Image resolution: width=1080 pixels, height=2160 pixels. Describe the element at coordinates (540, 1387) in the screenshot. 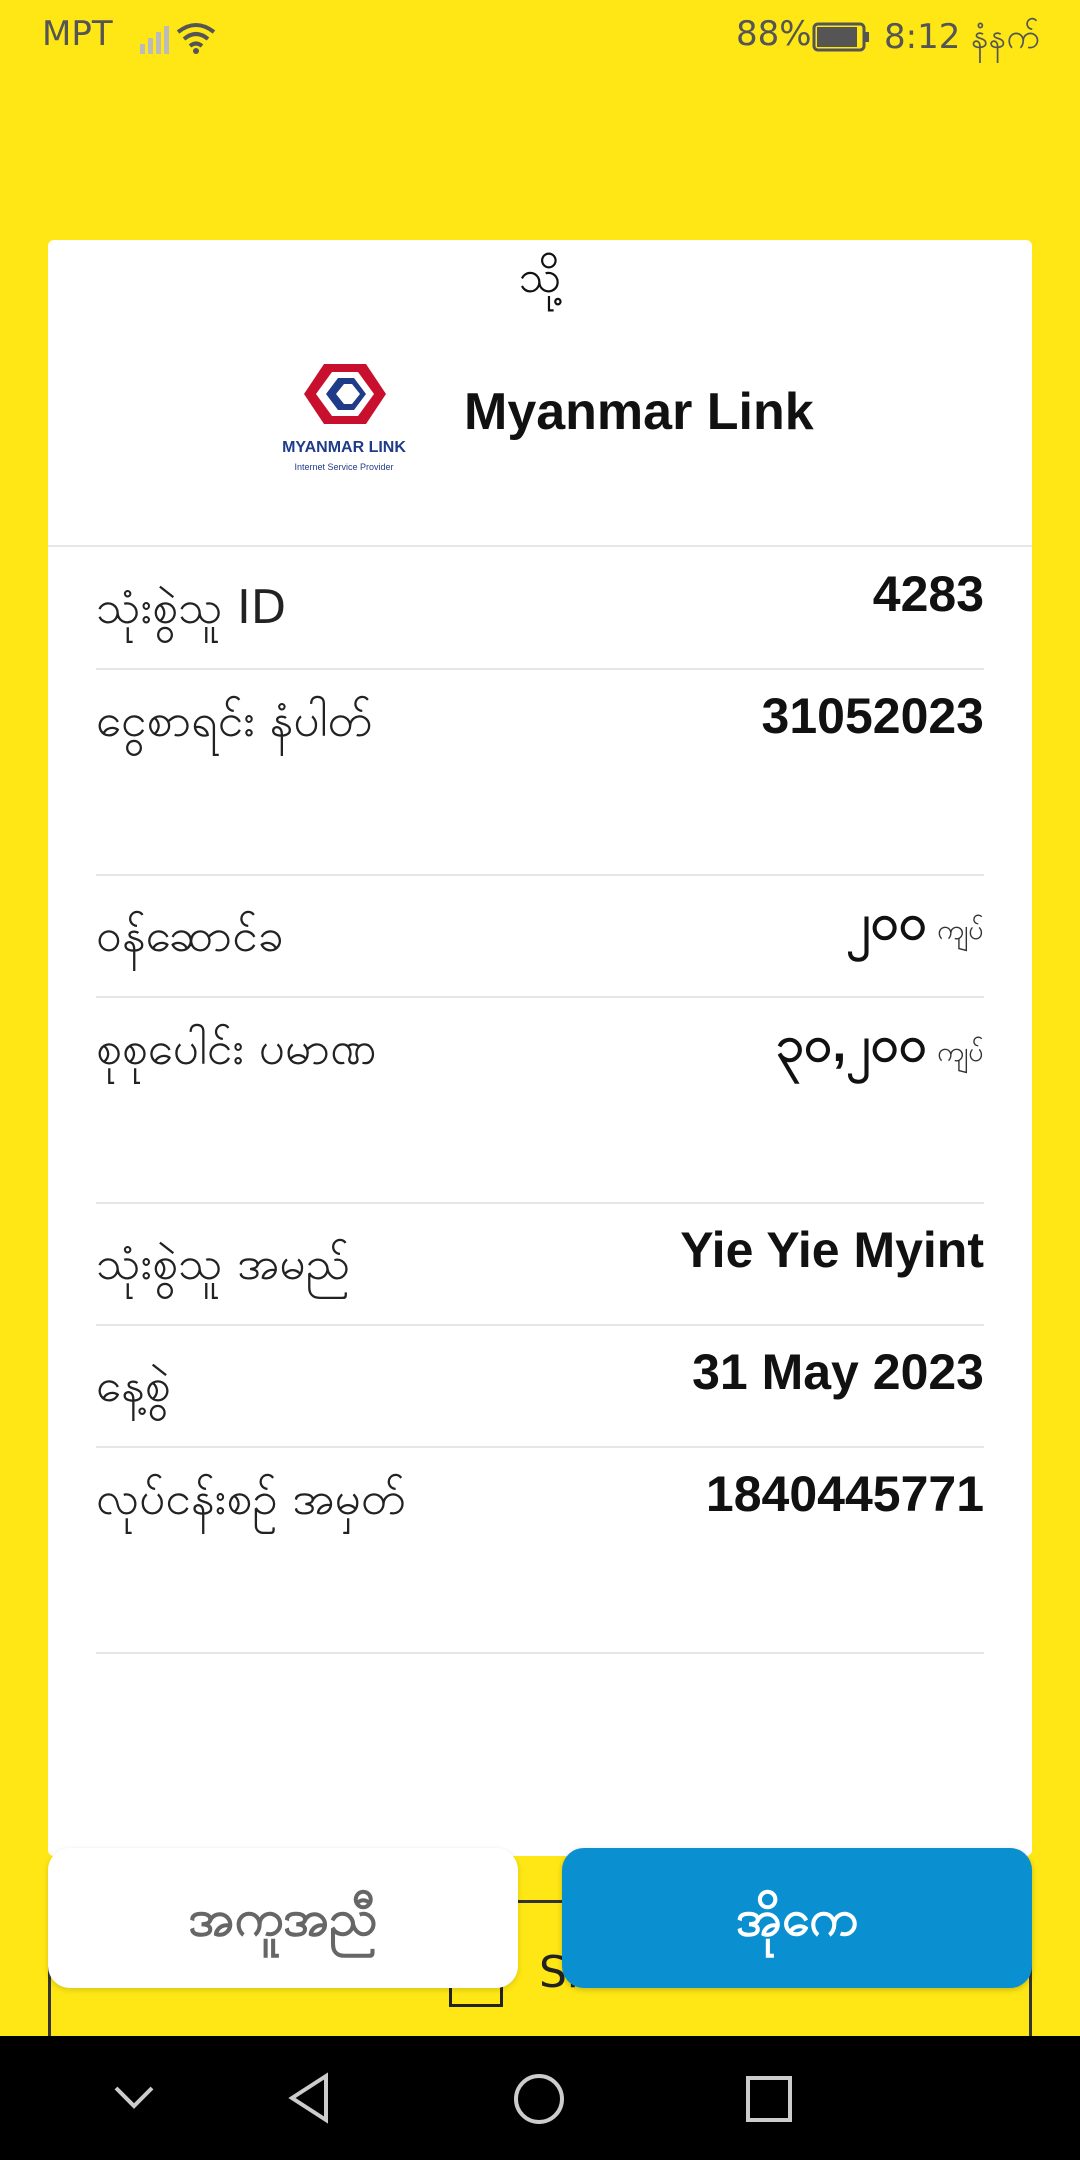

I see `row-date: နေ့စွဲ 31 May 2023` at that location.